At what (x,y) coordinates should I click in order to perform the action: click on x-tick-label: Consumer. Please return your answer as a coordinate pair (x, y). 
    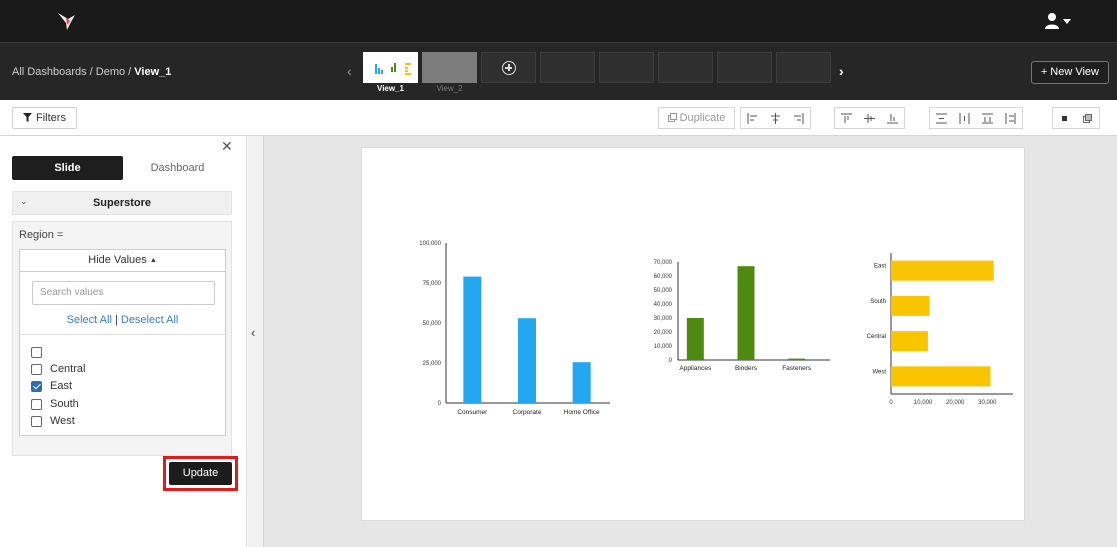
    Looking at the image, I should click on (472, 412).